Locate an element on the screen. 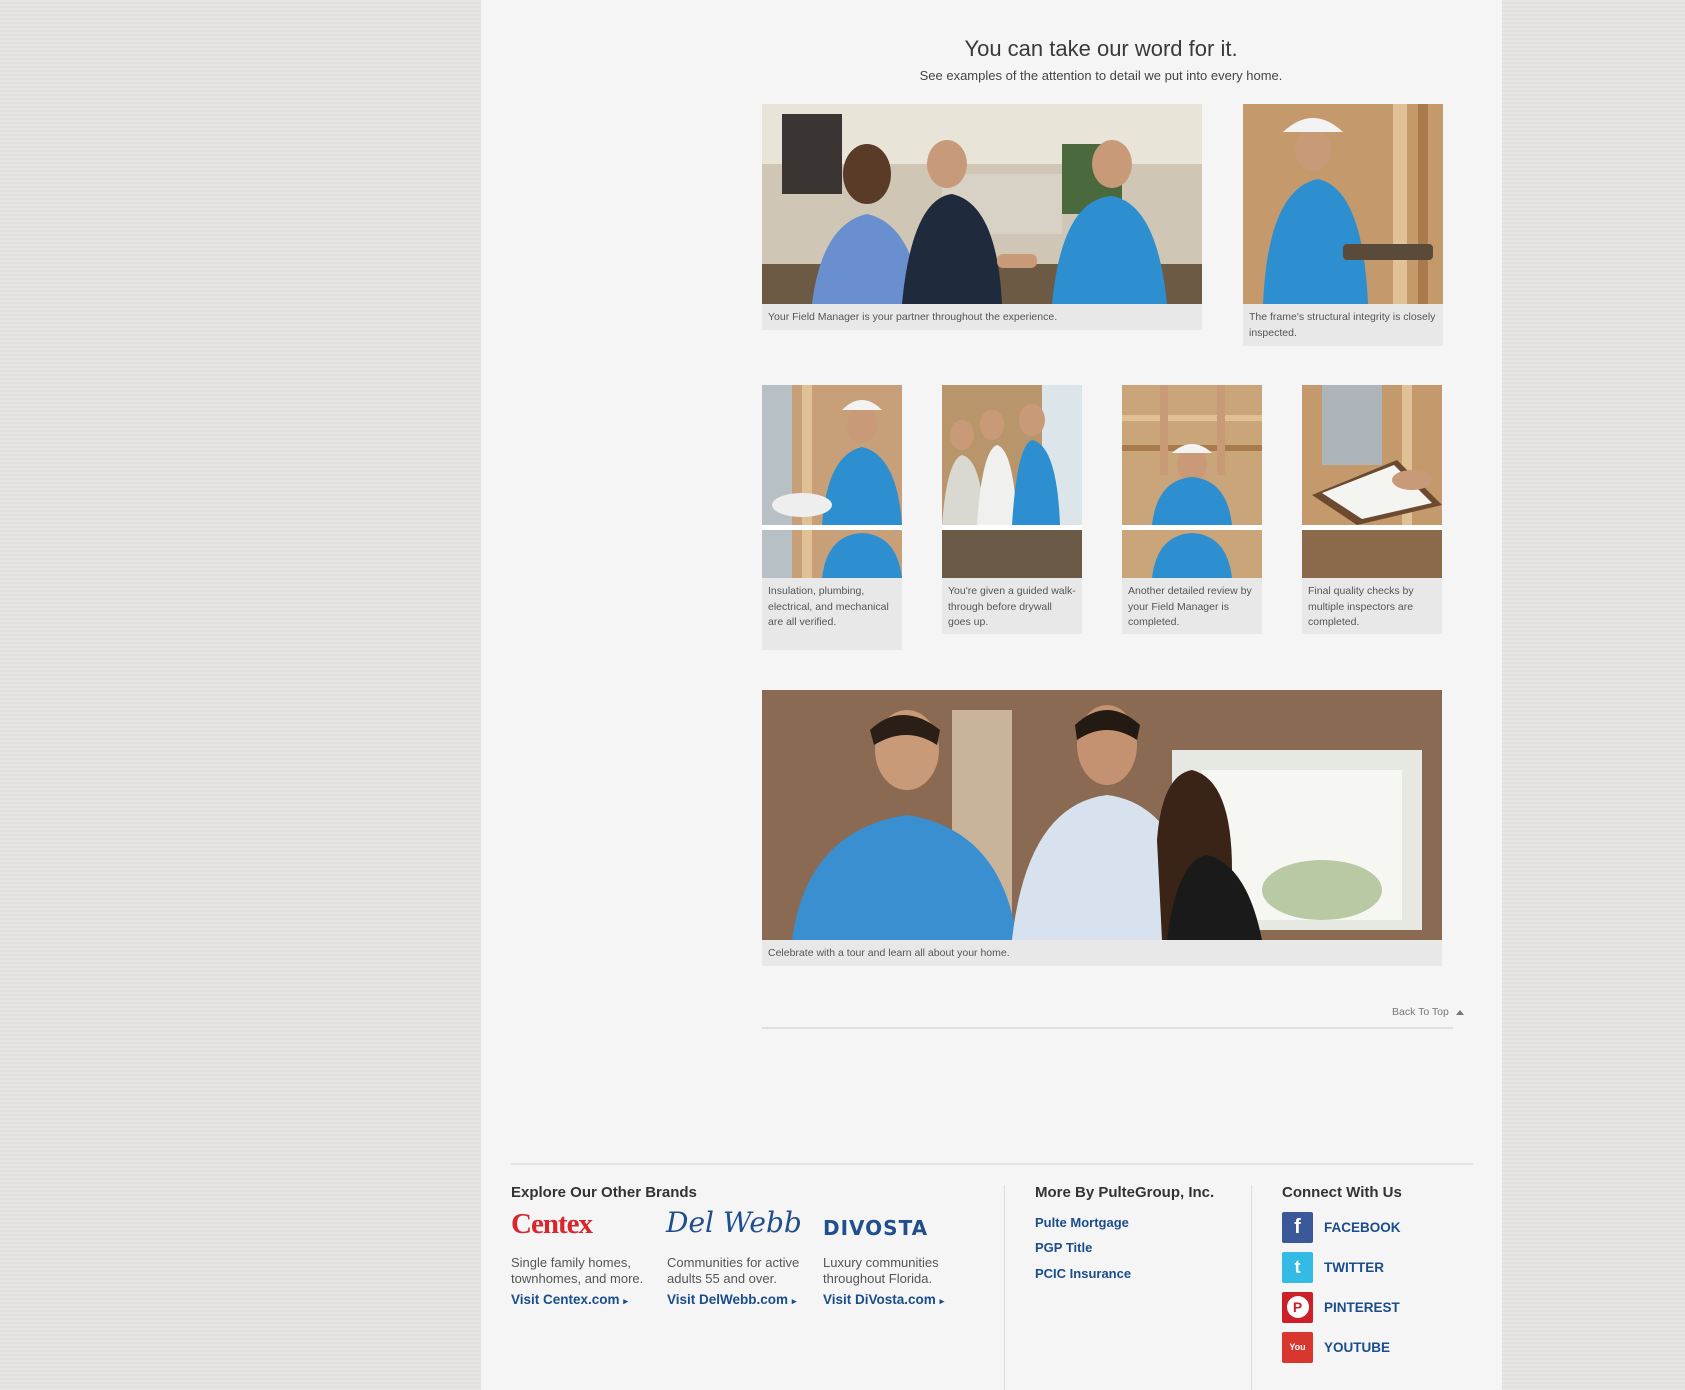 The height and width of the screenshot is (1390, 1685). caret-up-icon is located at coordinates (1459, 1012).